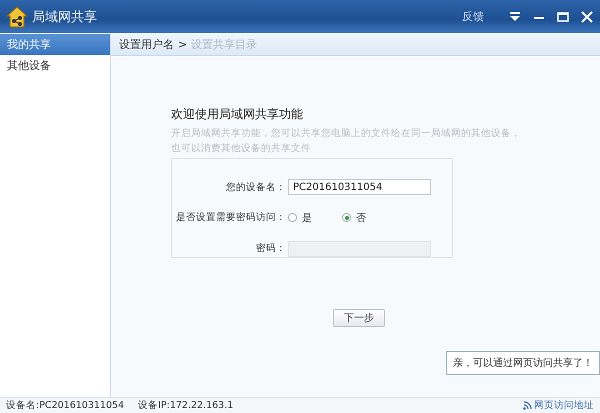 This screenshot has height=413, width=600. What do you see at coordinates (359, 187) in the screenshot?
I see `device-name-field: PC201610311054` at bounding box center [359, 187].